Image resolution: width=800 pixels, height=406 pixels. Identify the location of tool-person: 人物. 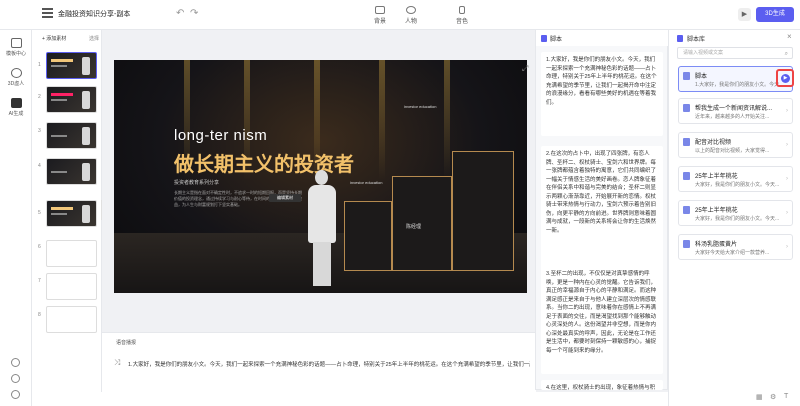
(411, 15).